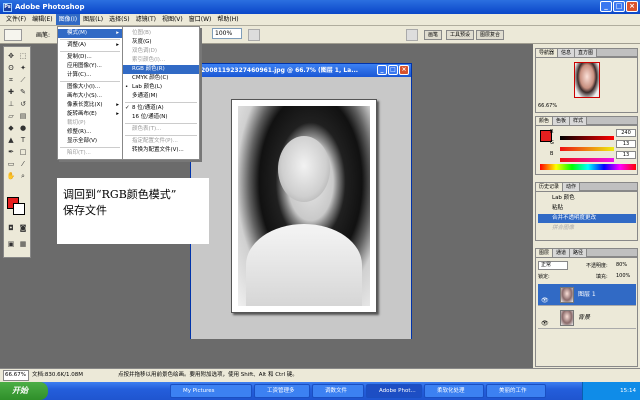 The image size is (640, 400). I want to click on eye-icon: 👁, so click(545, 324).